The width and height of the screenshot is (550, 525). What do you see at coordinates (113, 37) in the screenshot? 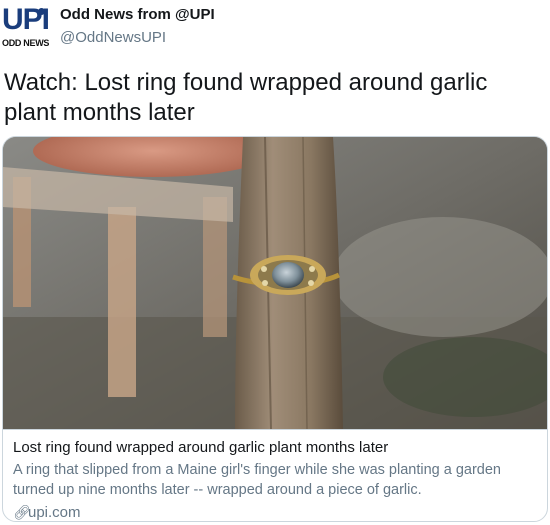
I see `handle: @OddNewsUPI` at bounding box center [113, 37].